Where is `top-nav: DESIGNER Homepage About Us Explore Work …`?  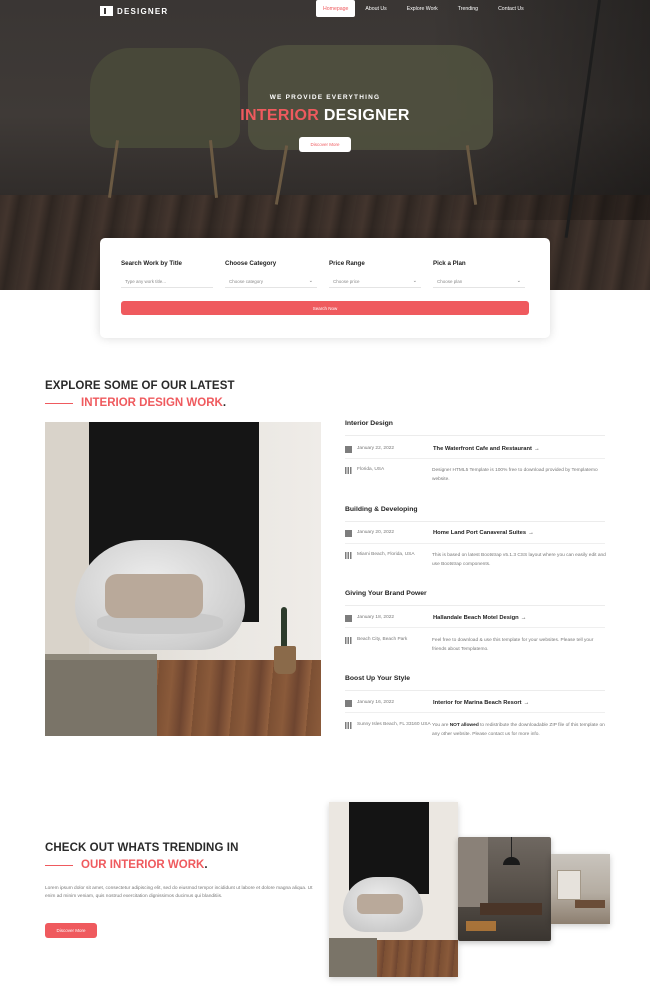 top-nav: DESIGNER Homepage About Us Explore Work … is located at coordinates (325, 11).